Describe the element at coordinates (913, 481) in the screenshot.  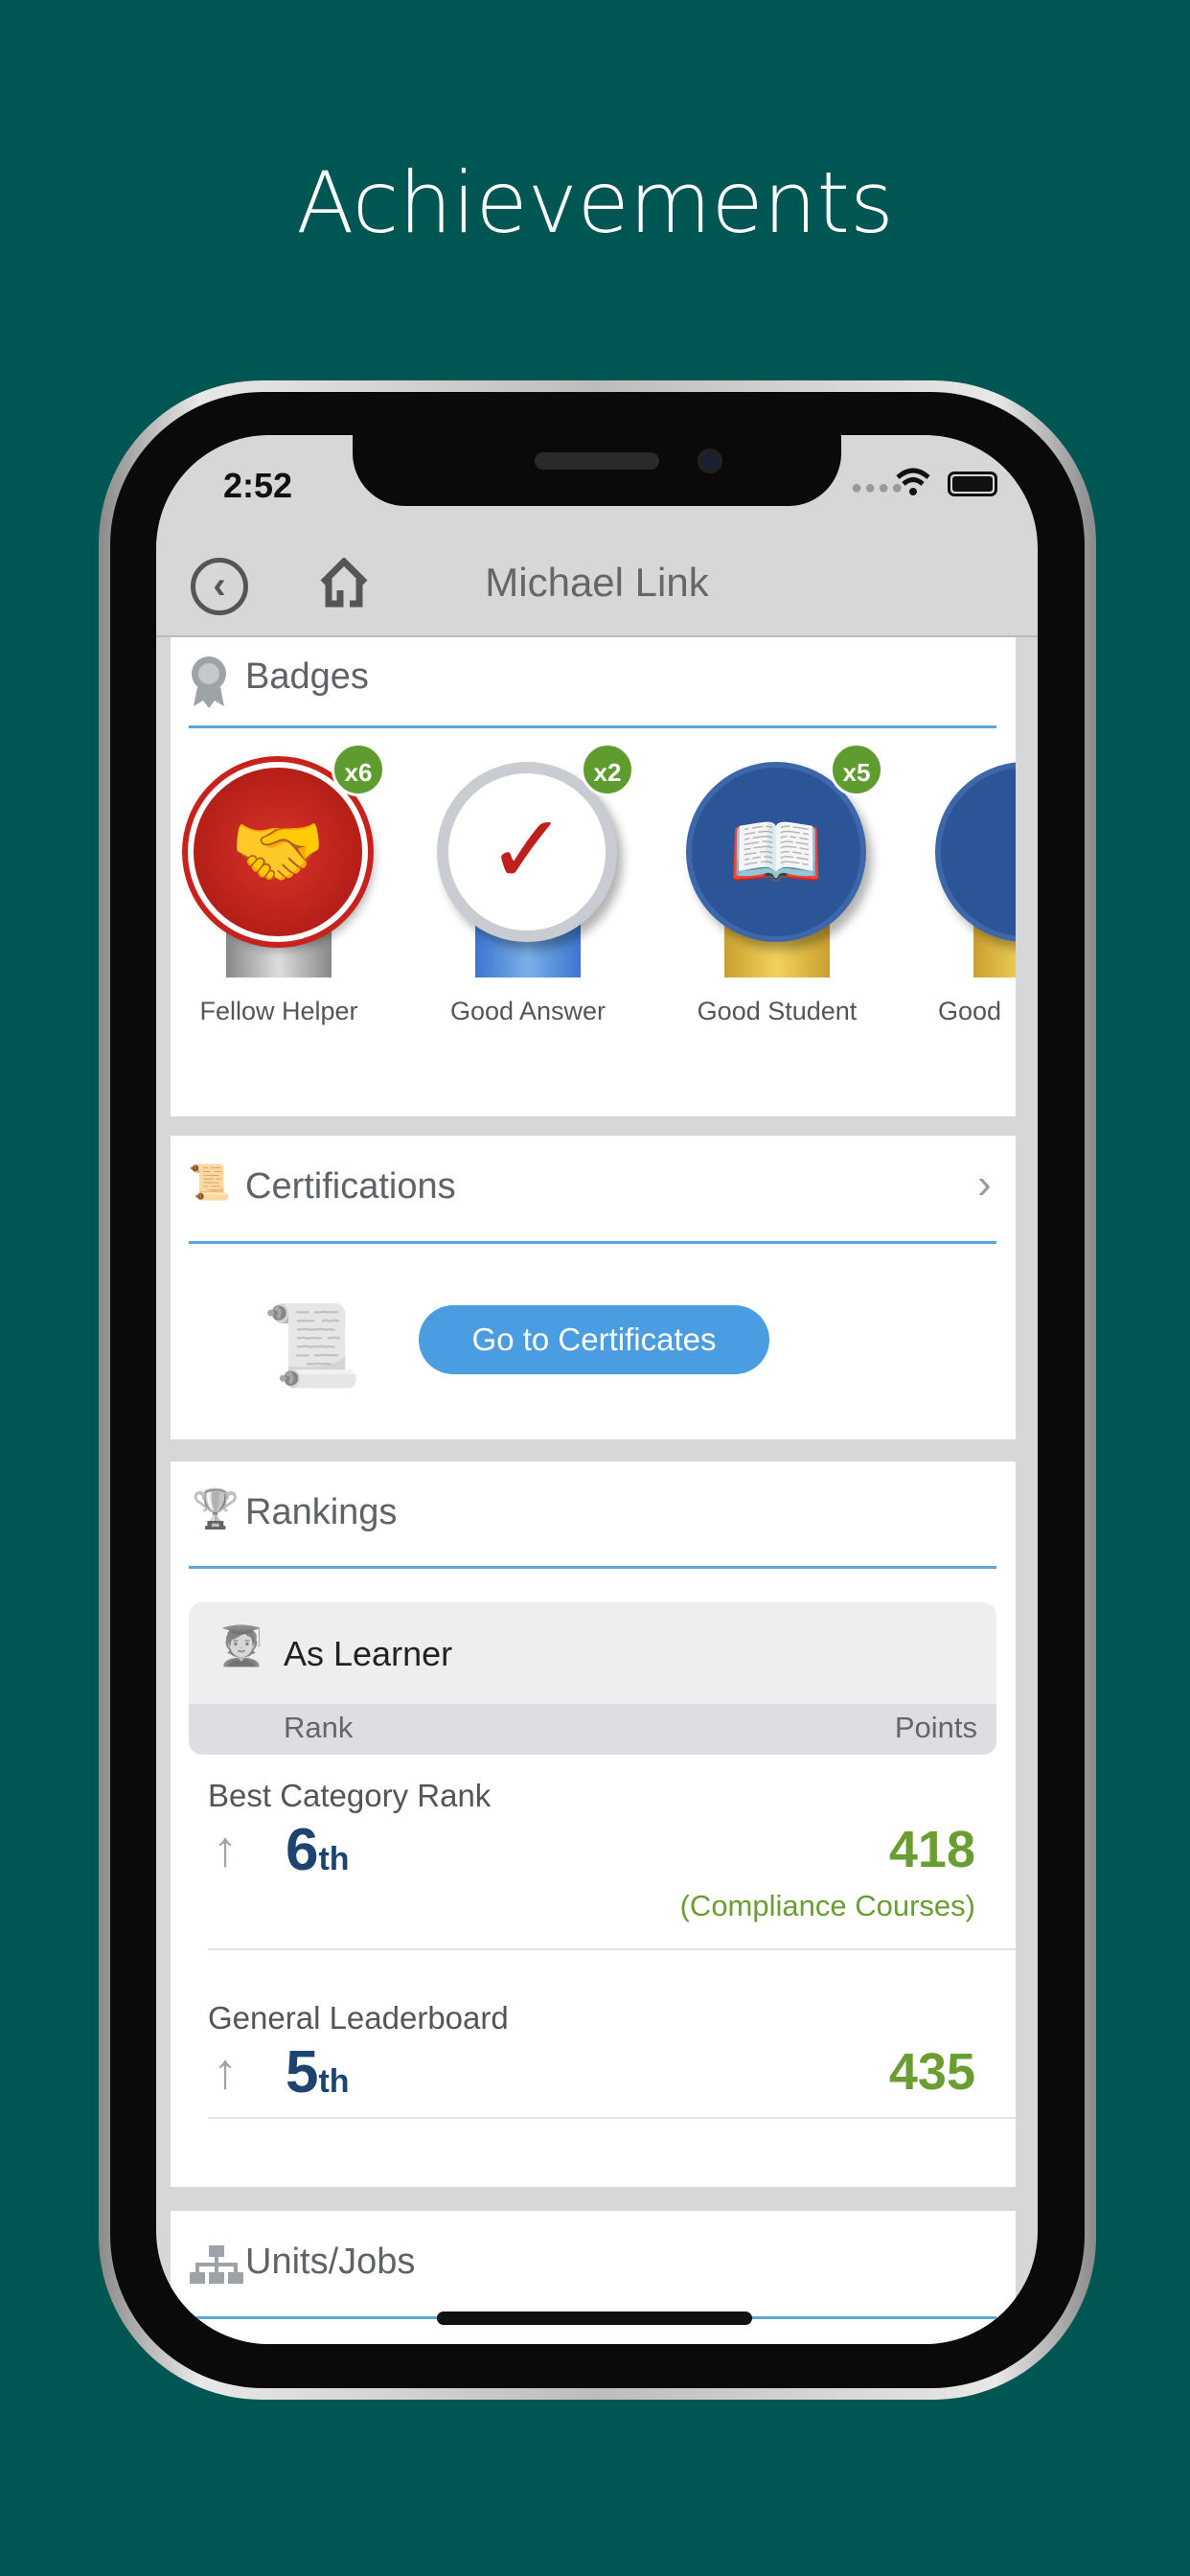
I see `wifi-icon` at that location.